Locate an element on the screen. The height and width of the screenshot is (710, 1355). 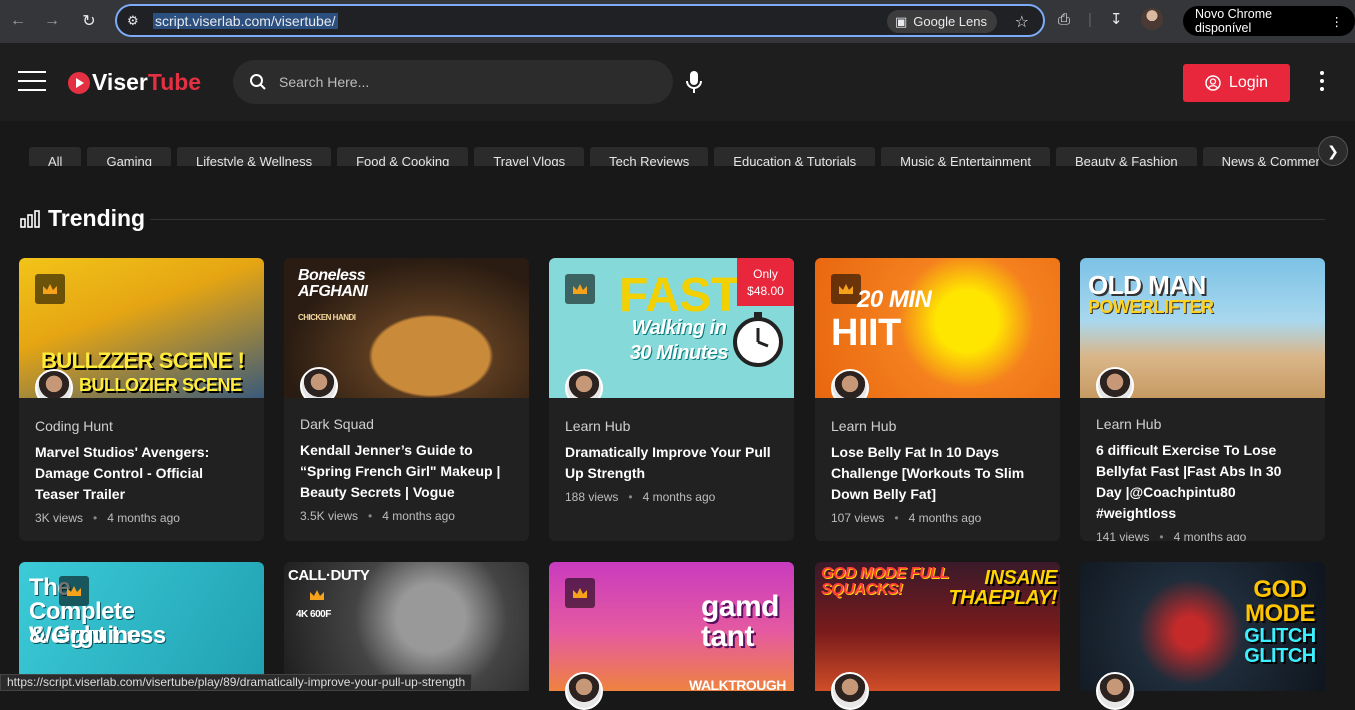
lens-label: Google Lens is located at coordinates (950, 21).